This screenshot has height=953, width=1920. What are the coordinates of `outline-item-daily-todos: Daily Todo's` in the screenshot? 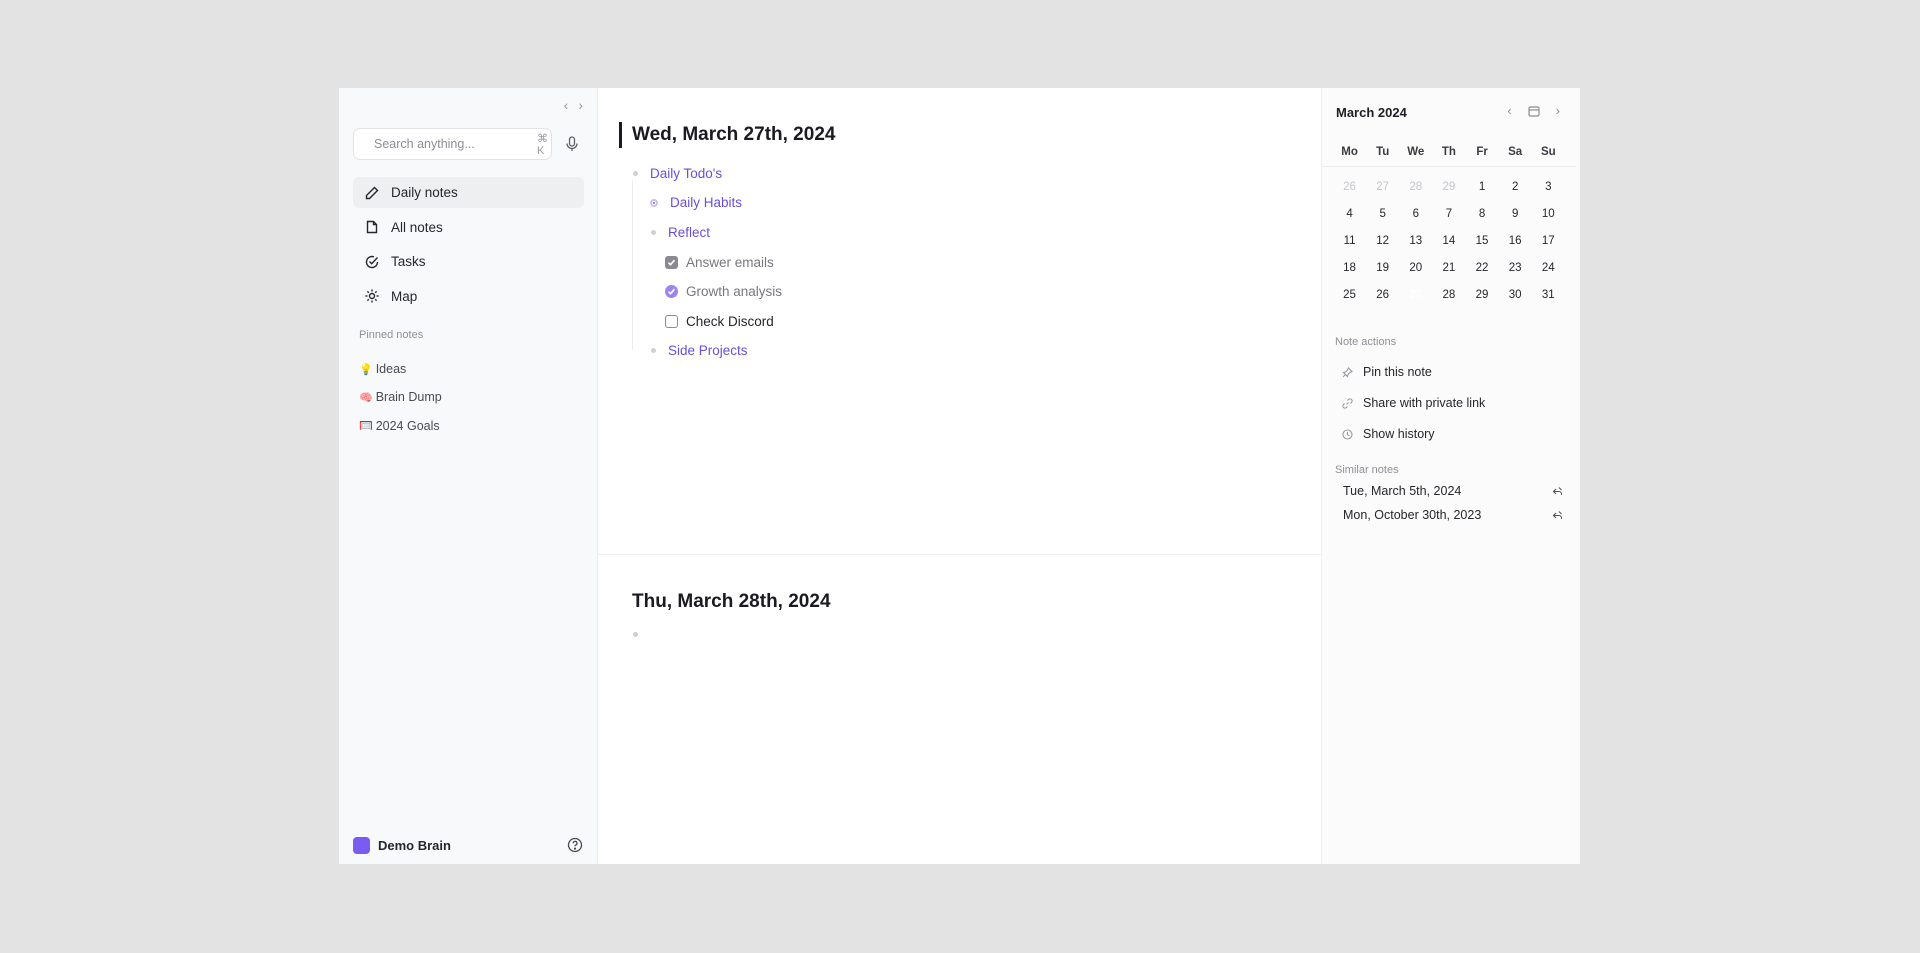 It's located at (677, 173).